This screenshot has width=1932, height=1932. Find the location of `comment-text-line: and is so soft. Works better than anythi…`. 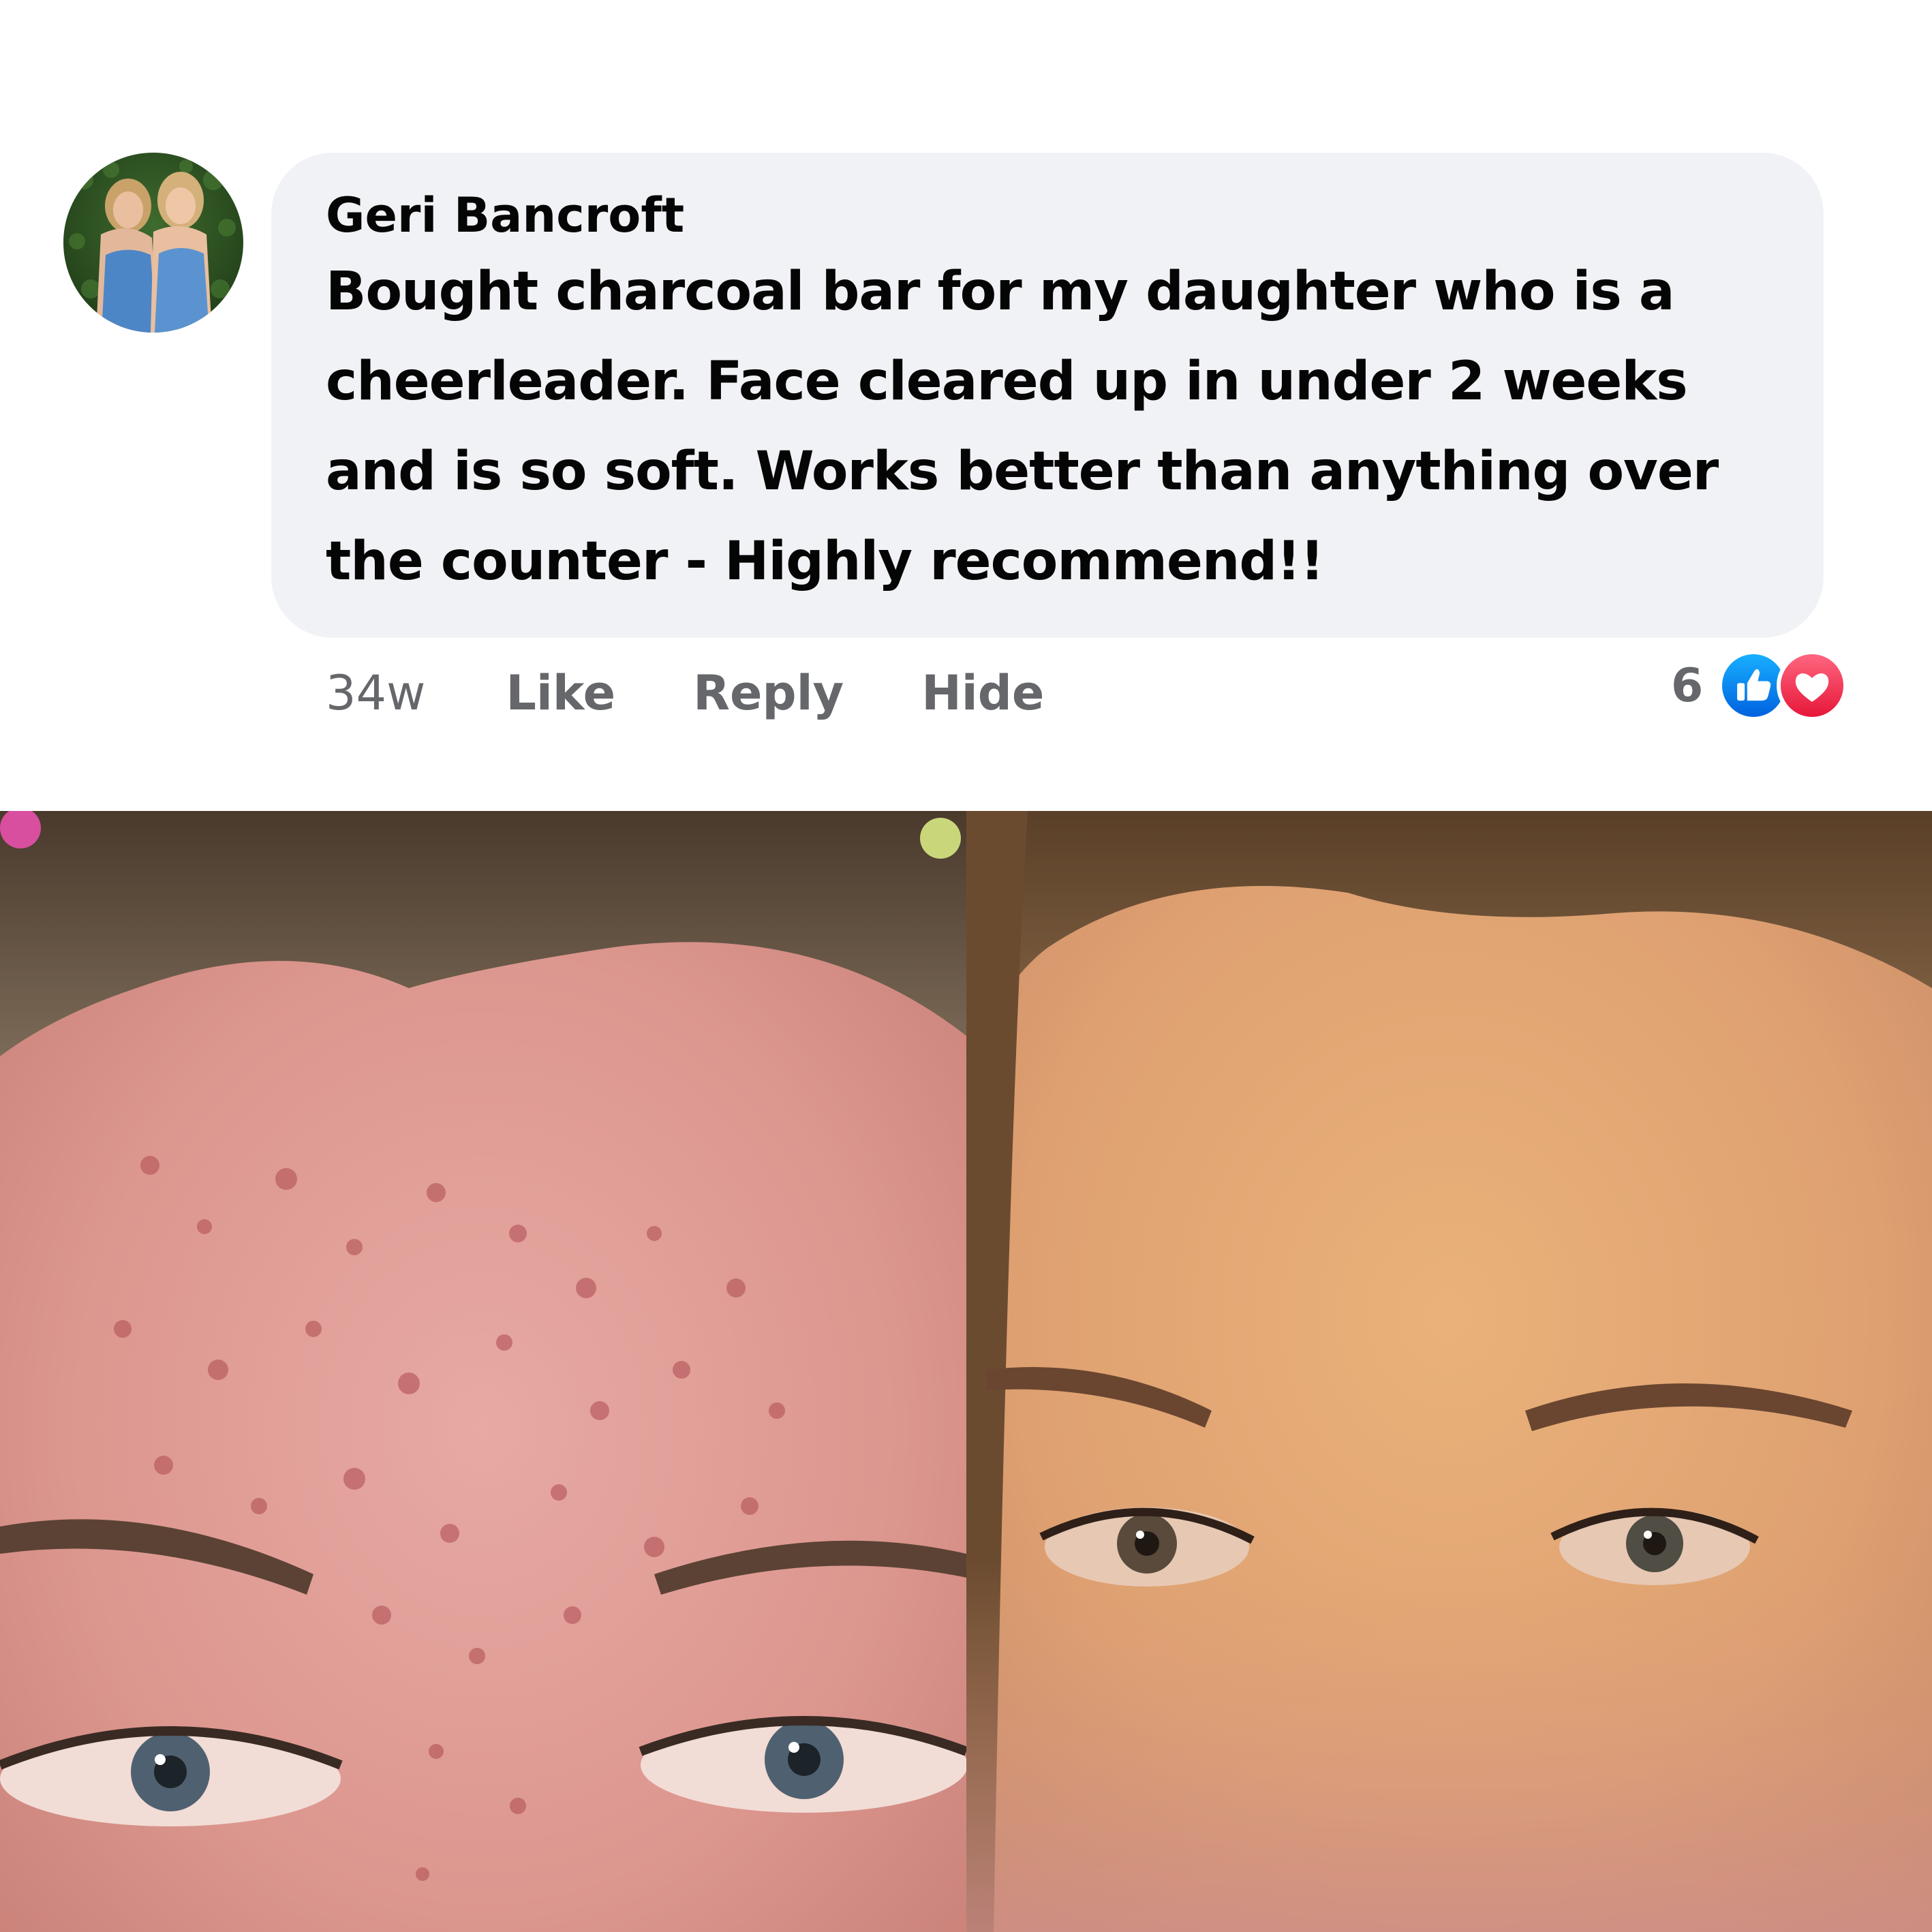

comment-text-line: and is so soft. Works better than anythi… is located at coordinates (1022, 471).